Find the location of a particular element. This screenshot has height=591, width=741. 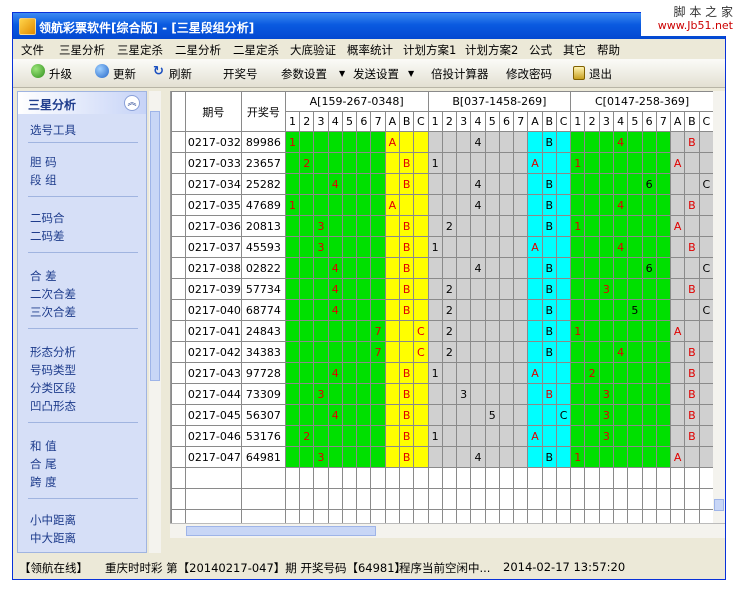

grid-cell: A is located at coordinates (535, 163).